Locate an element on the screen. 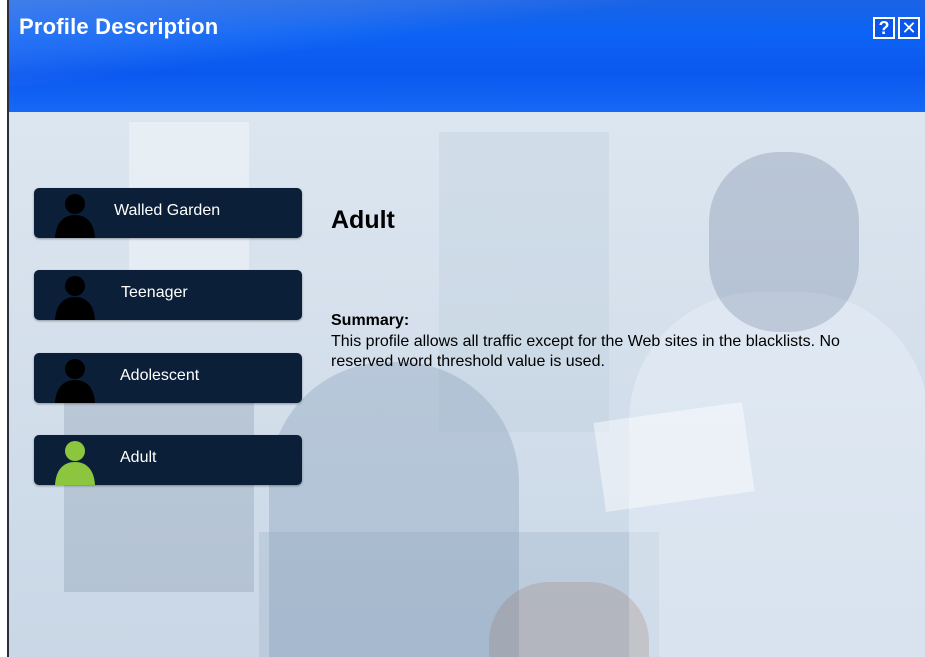 Image resolution: width=925 pixels, height=657 pixels. profile-button-teenager: Teenager is located at coordinates (168, 295).